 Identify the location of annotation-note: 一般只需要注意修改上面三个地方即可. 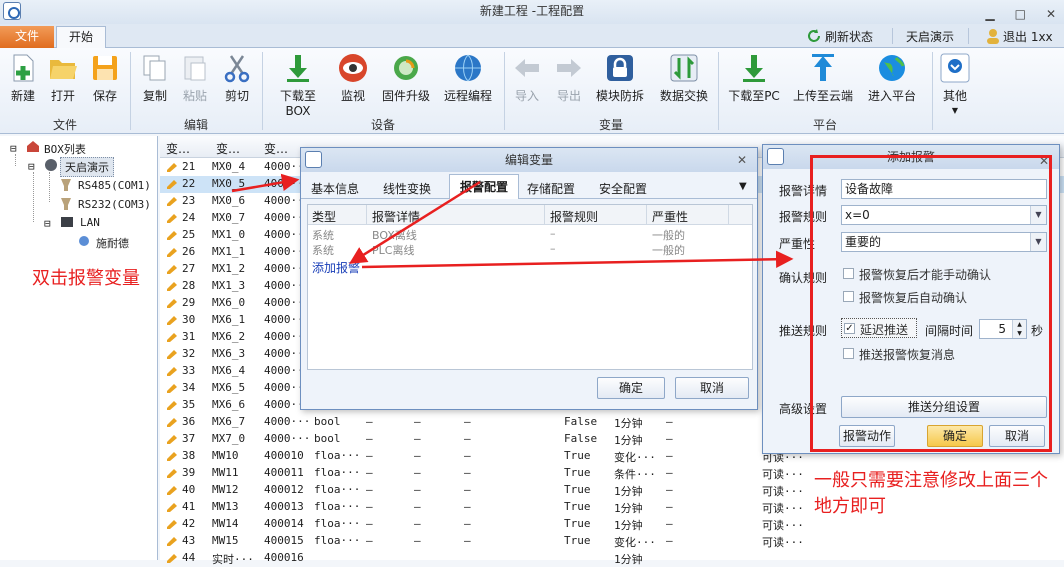
(931, 493).